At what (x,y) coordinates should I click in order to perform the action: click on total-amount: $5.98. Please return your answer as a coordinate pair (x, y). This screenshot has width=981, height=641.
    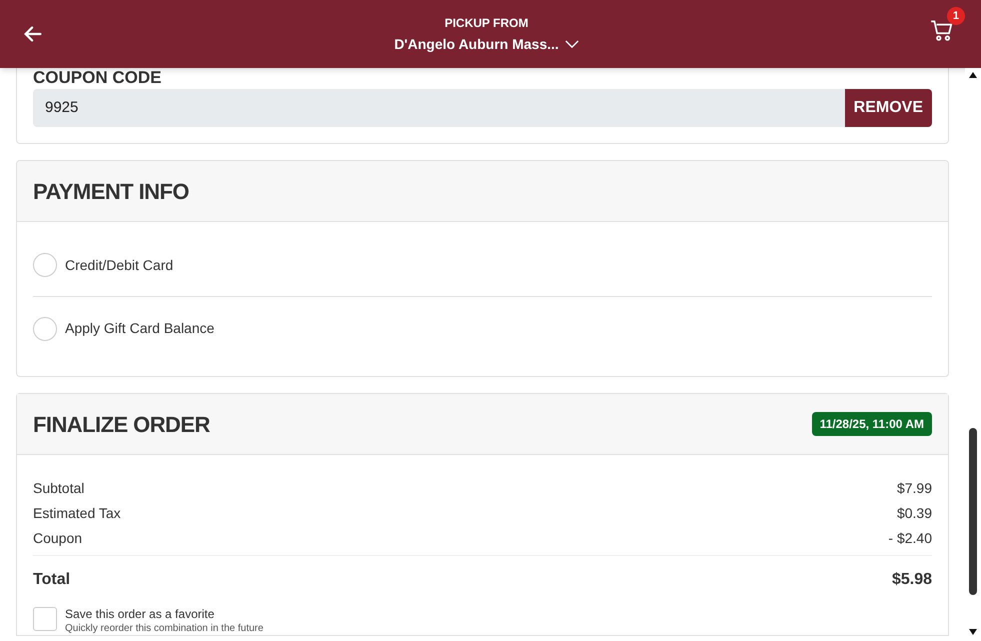
    Looking at the image, I should click on (912, 580).